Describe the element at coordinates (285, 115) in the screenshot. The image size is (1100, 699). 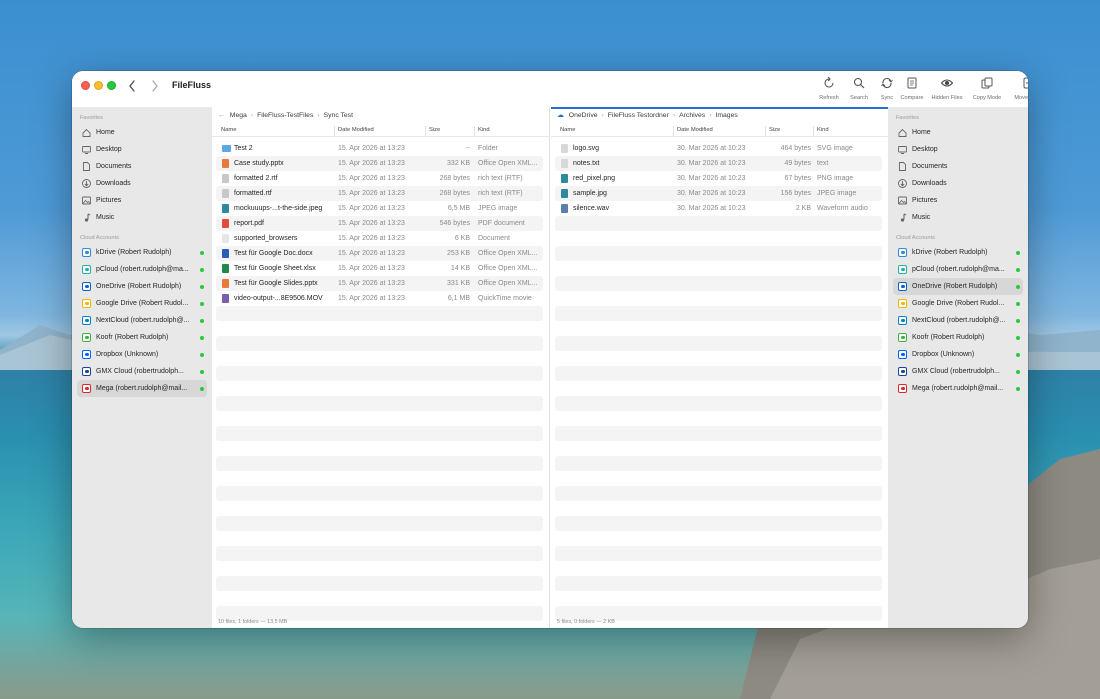
I see `breadcrumb-item: FileFluss-TestFiles` at that location.